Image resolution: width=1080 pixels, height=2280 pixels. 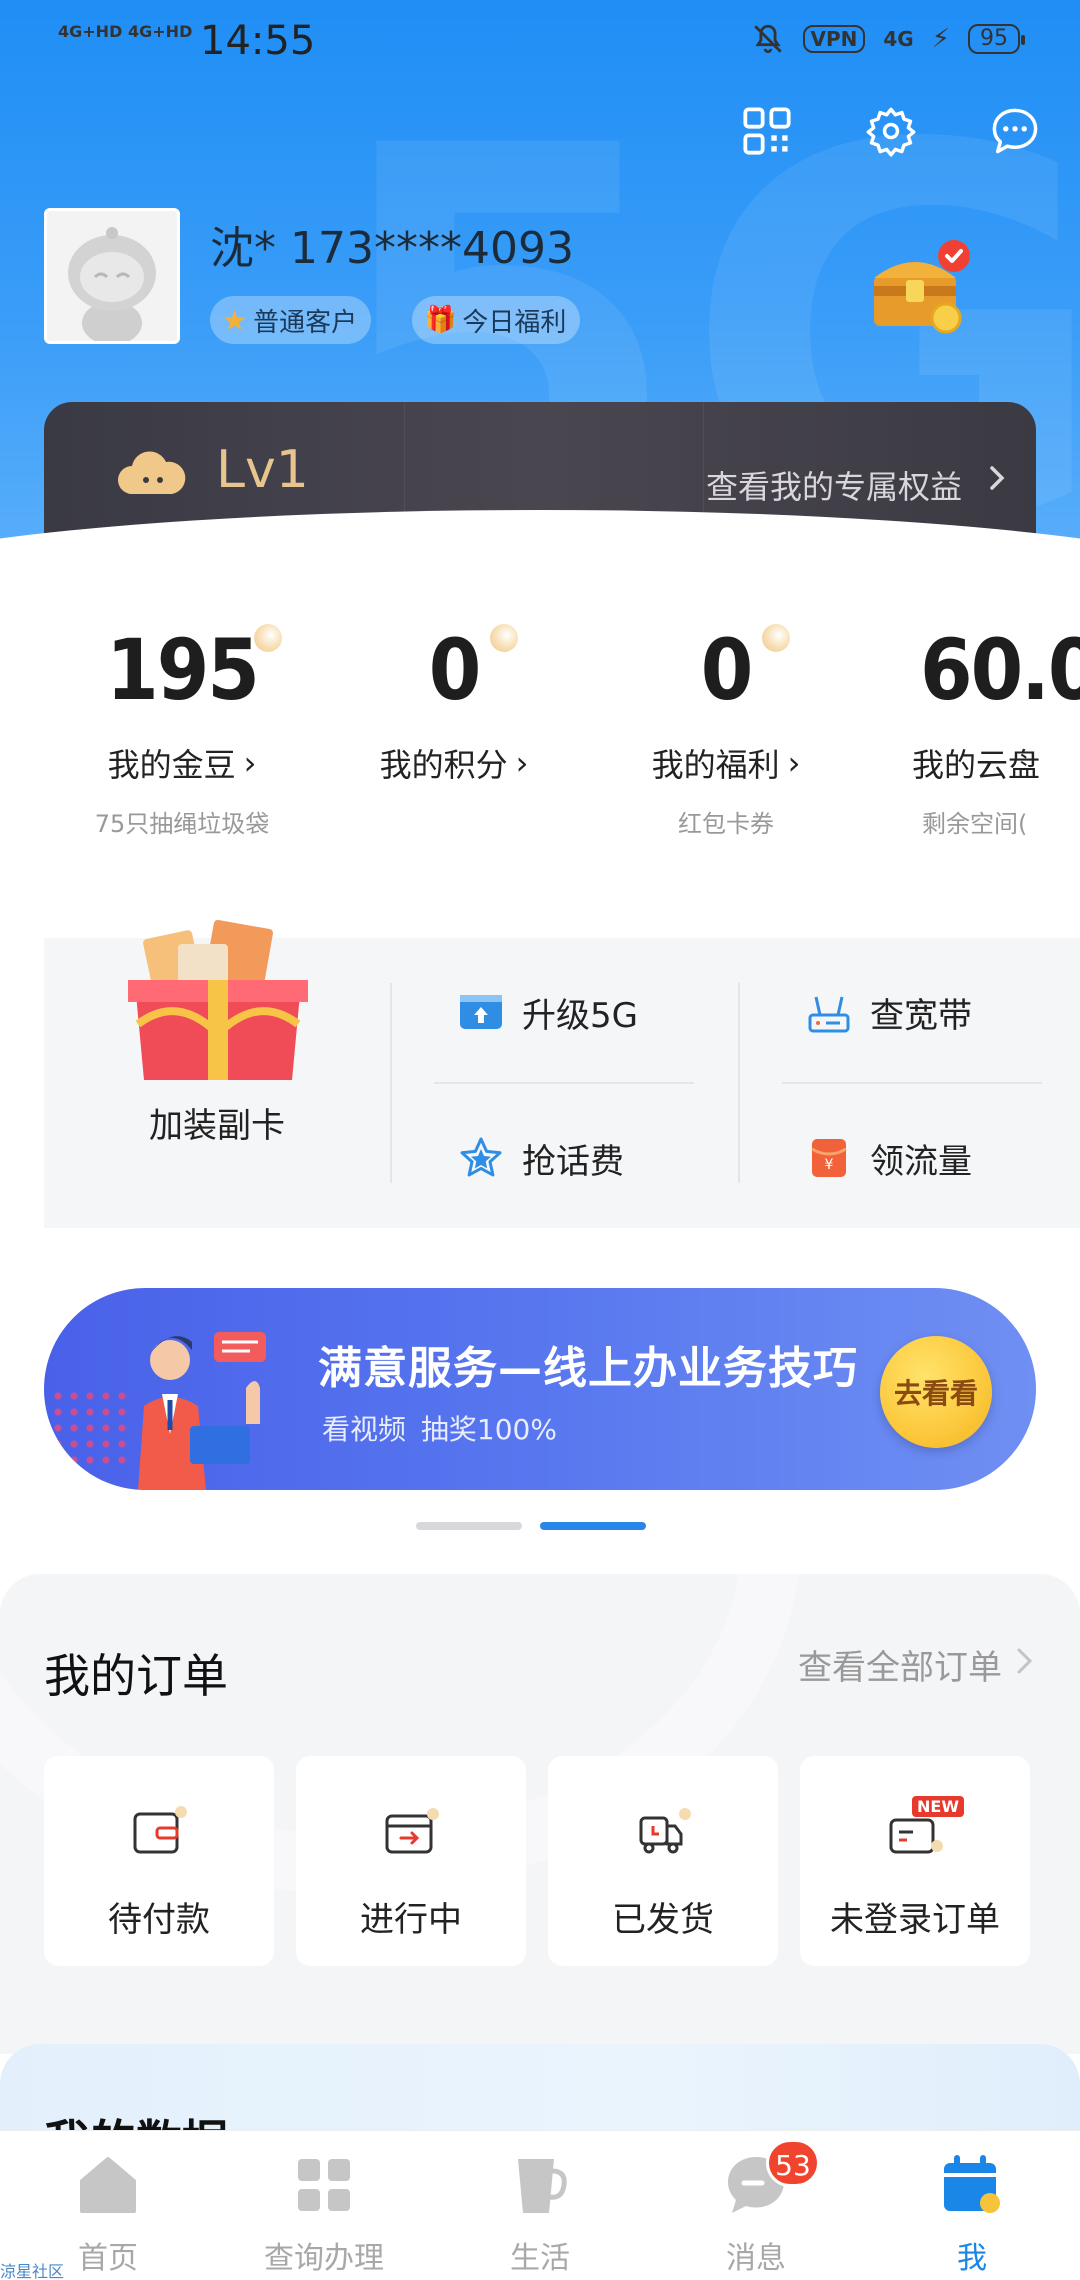 I want to click on stat-welfare: 0 我的福利 › 红包卡券, so click(x=726, y=729).